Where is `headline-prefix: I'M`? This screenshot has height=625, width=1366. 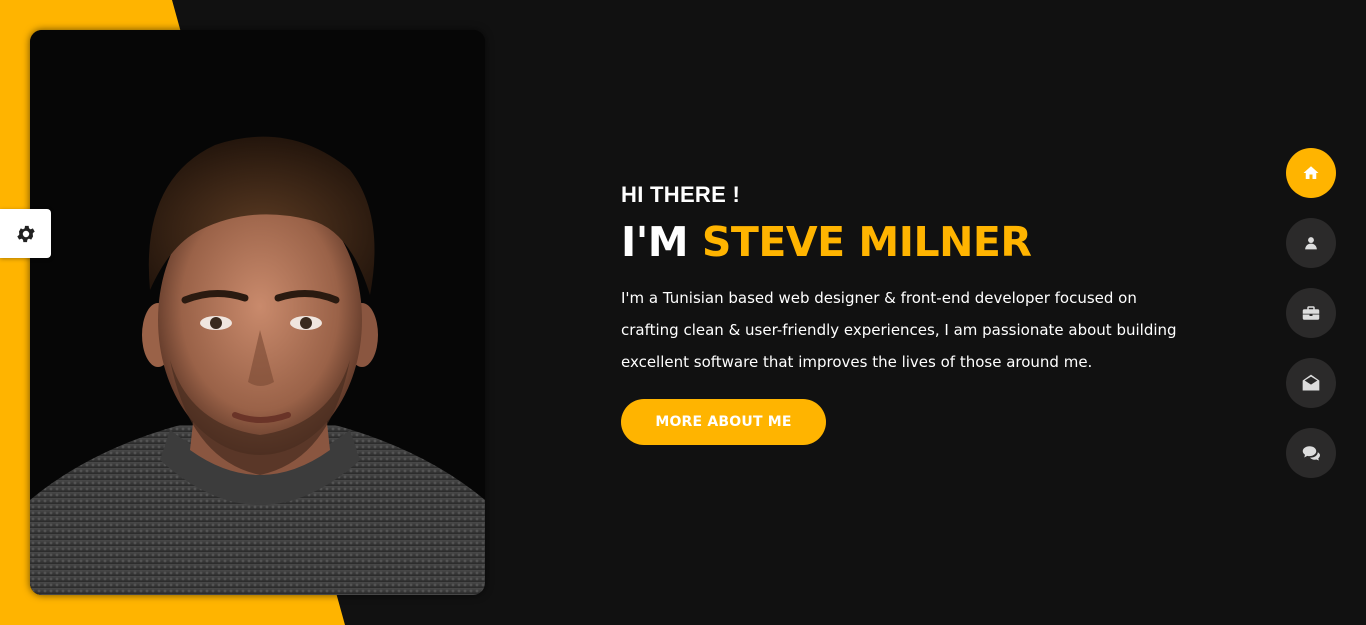 headline-prefix: I'M is located at coordinates (655, 242).